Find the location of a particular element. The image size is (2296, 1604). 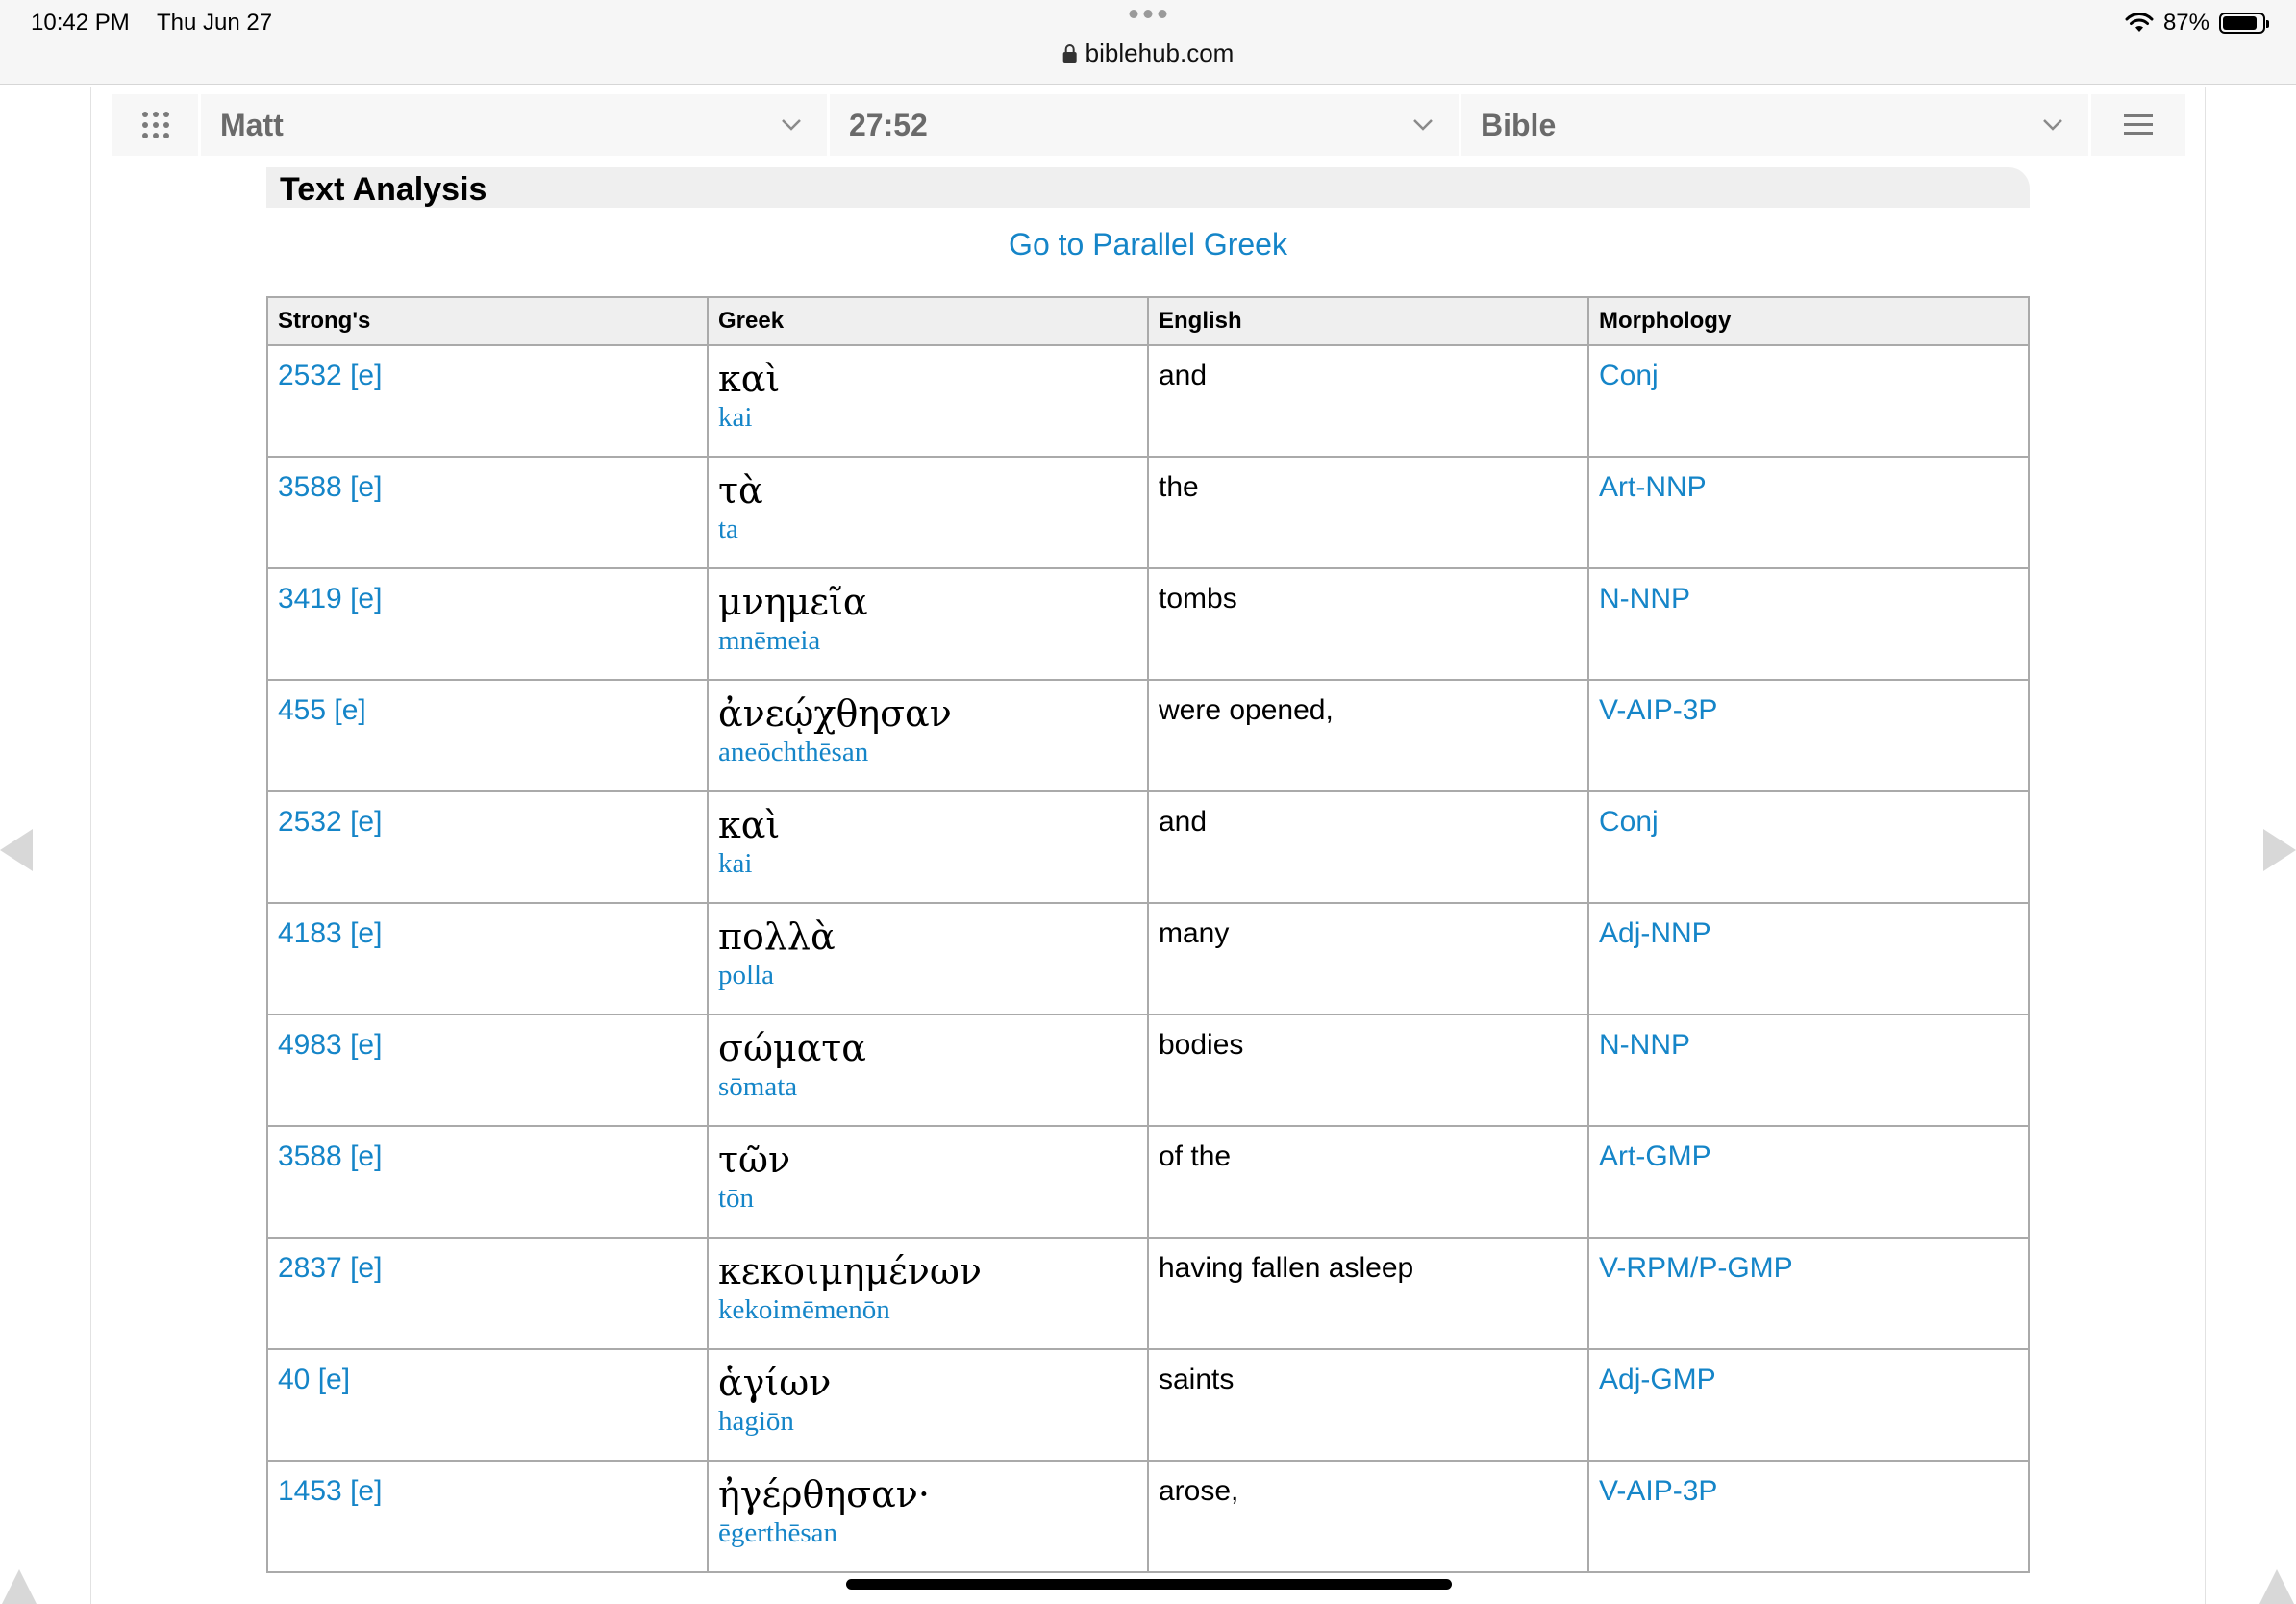

header-greek: Greek is located at coordinates (928, 321).